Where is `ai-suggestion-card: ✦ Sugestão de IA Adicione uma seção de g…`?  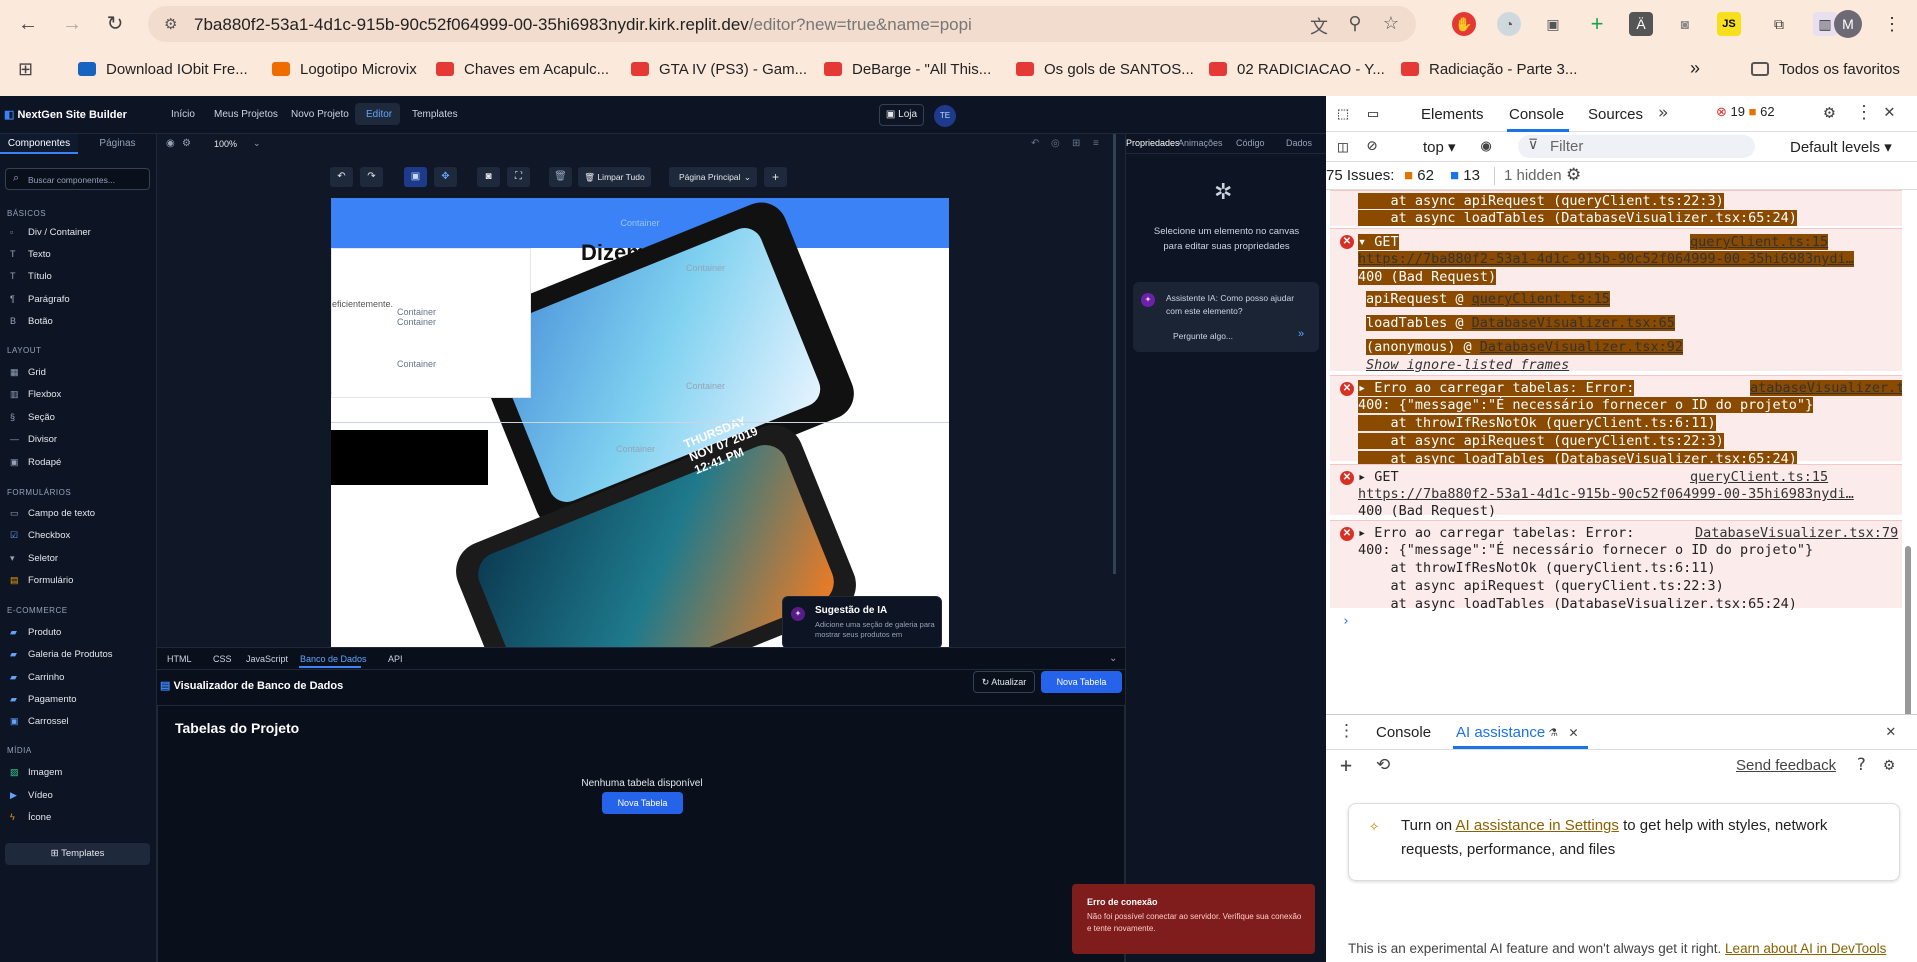 ai-suggestion-card: ✦ Sugestão de IA Adicione uma seção de g… is located at coordinates (862, 622).